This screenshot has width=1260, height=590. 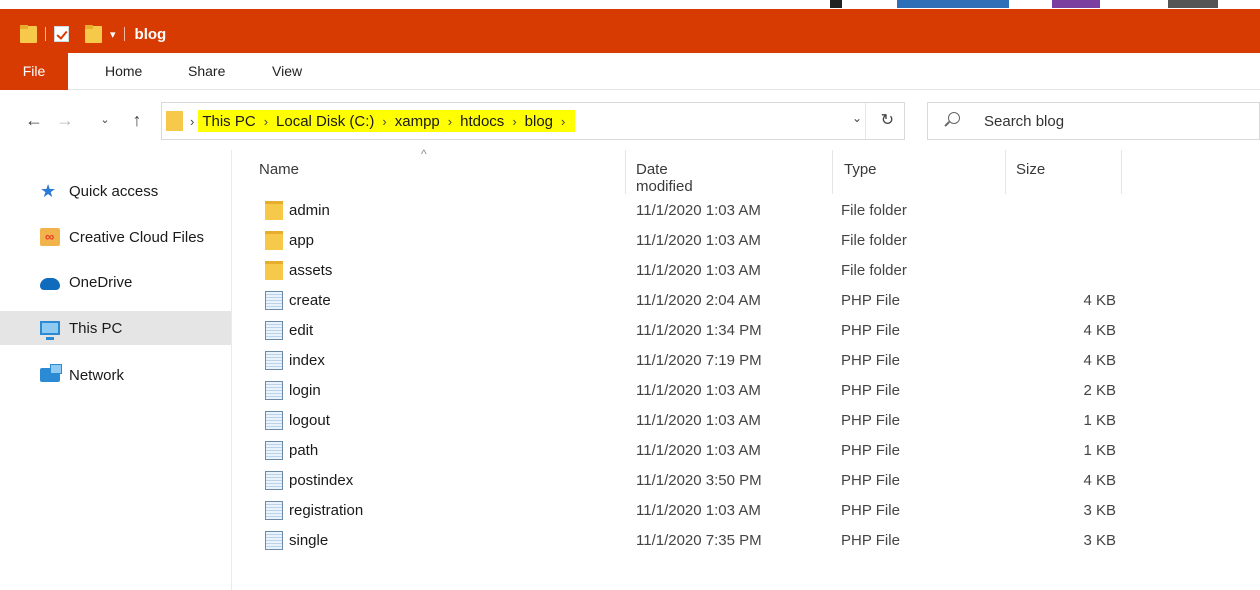 I want to click on list-item: admin 11/1/2020 1:03 AM File folder, so click(x=746, y=211).